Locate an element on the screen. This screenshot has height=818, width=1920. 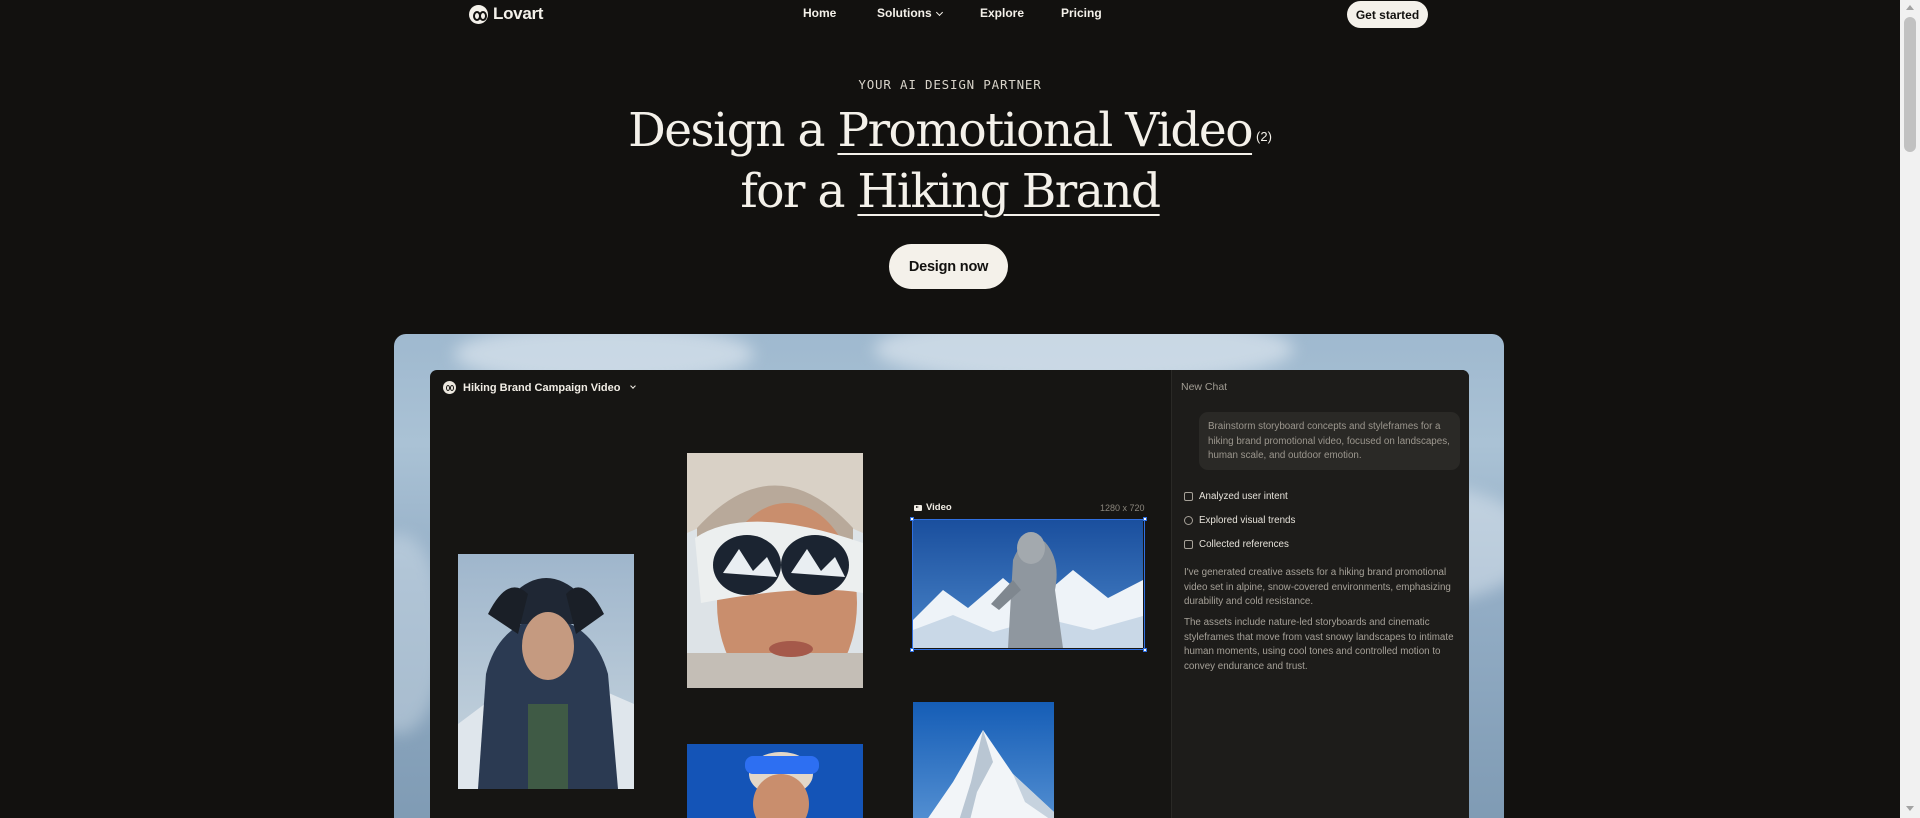
mountaineer-video-thumbnail is located at coordinates (1028, 584).